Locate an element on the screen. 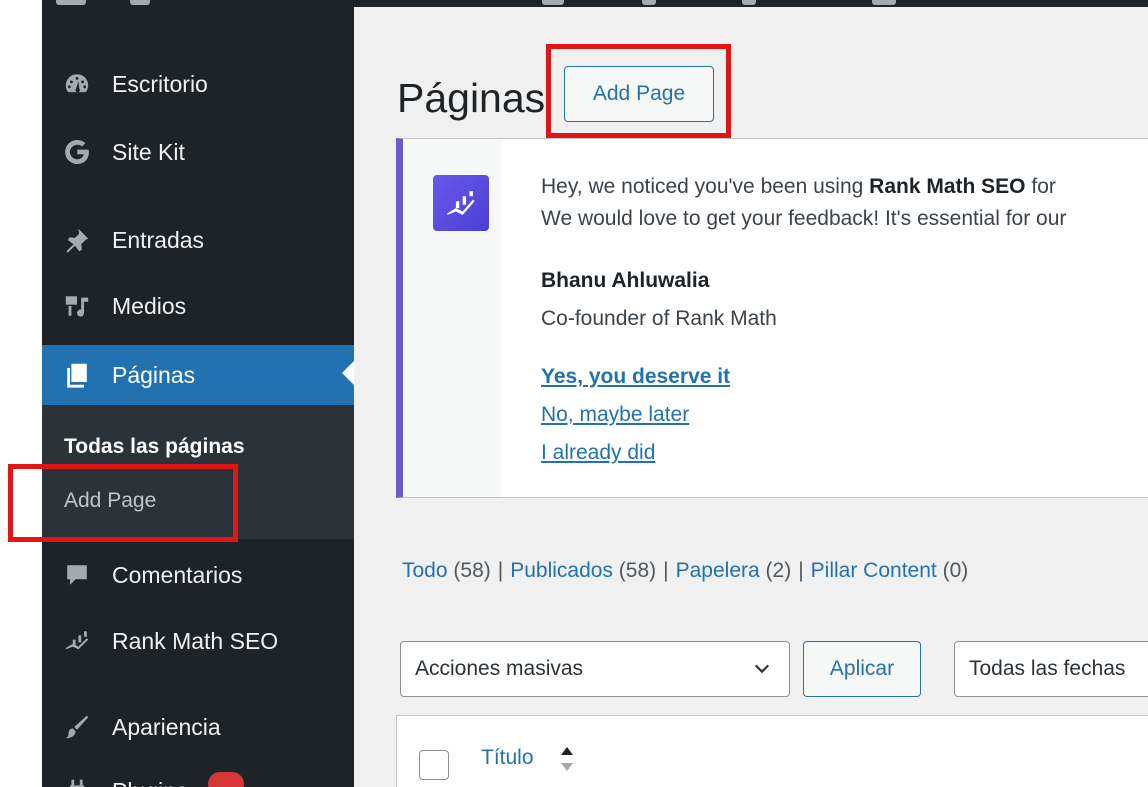  sidebar-item-paginas: Páginas is located at coordinates (198, 375).